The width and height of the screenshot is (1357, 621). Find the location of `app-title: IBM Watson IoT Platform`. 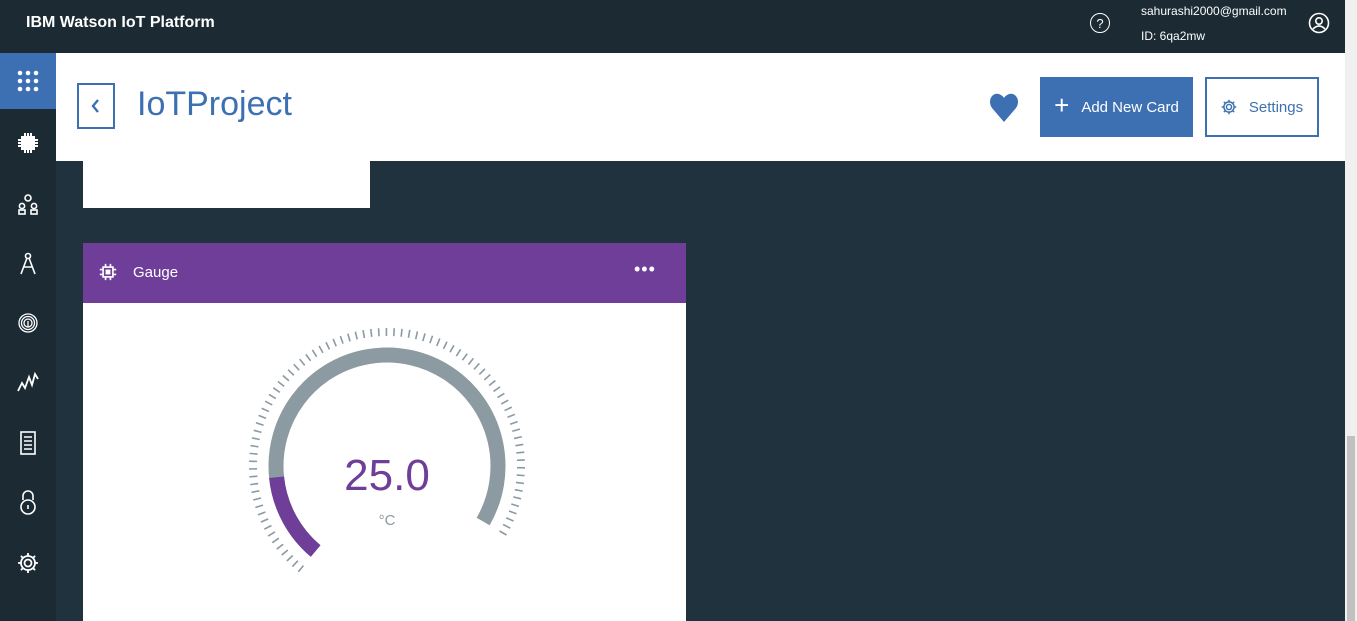

app-title: IBM Watson IoT Platform is located at coordinates (120, 22).